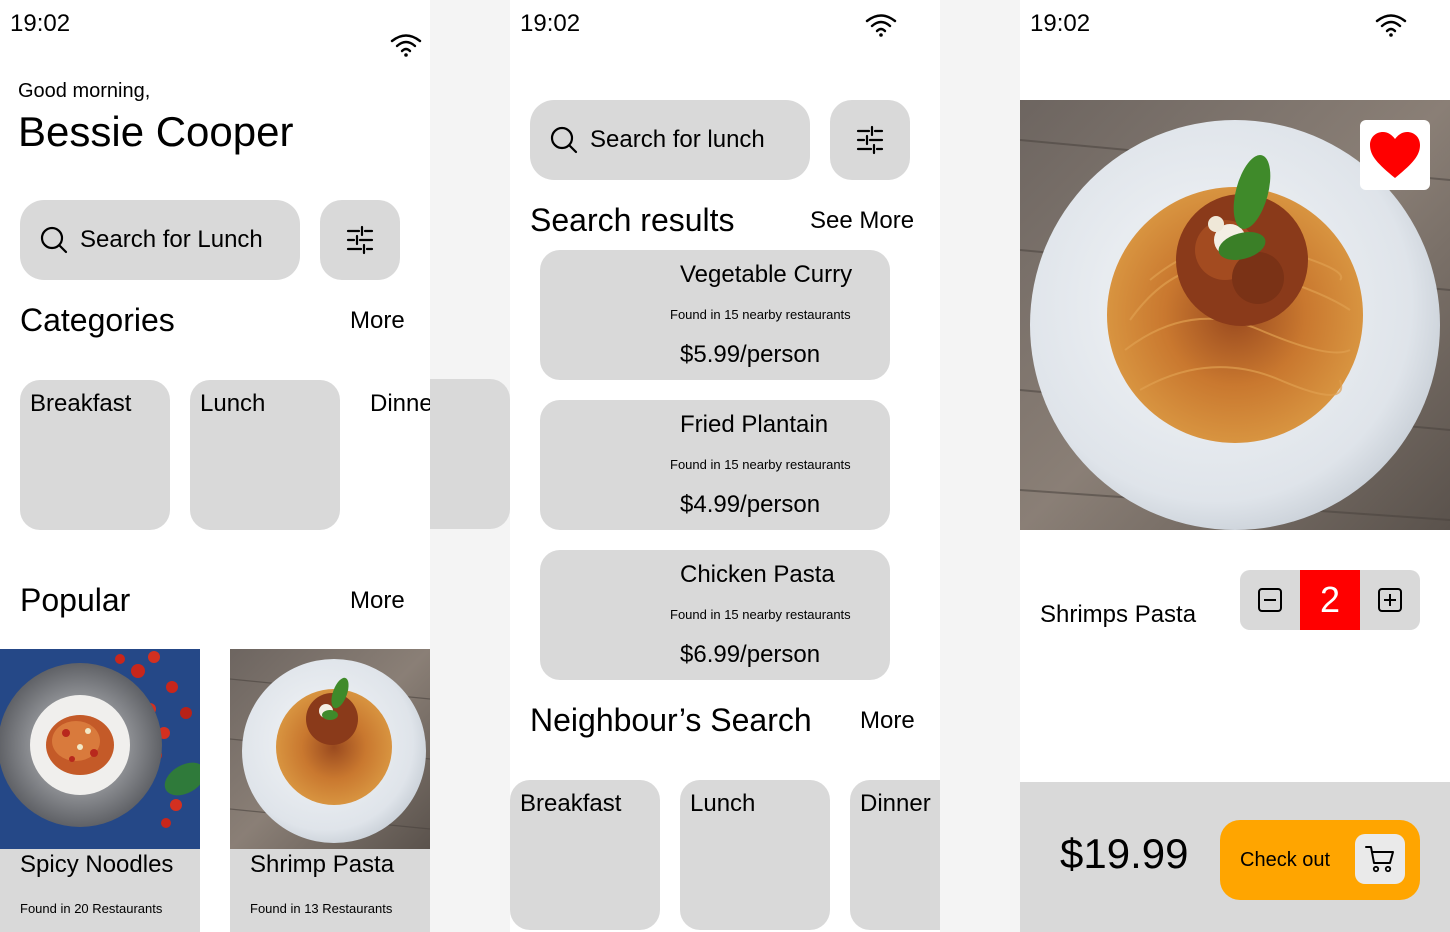  Describe the element at coordinates (395, 455) in the screenshot. I see `category-card-dinner: Dinner` at that location.